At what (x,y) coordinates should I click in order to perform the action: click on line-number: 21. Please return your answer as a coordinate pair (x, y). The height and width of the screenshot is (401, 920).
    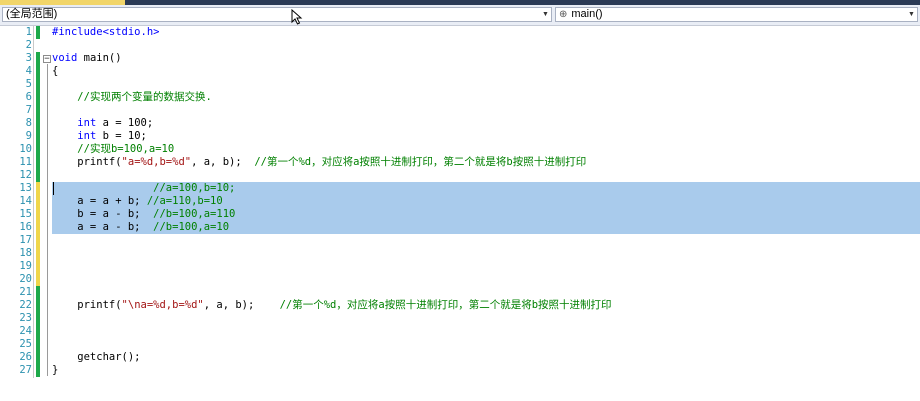
    Looking at the image, I should click on (25, 292).